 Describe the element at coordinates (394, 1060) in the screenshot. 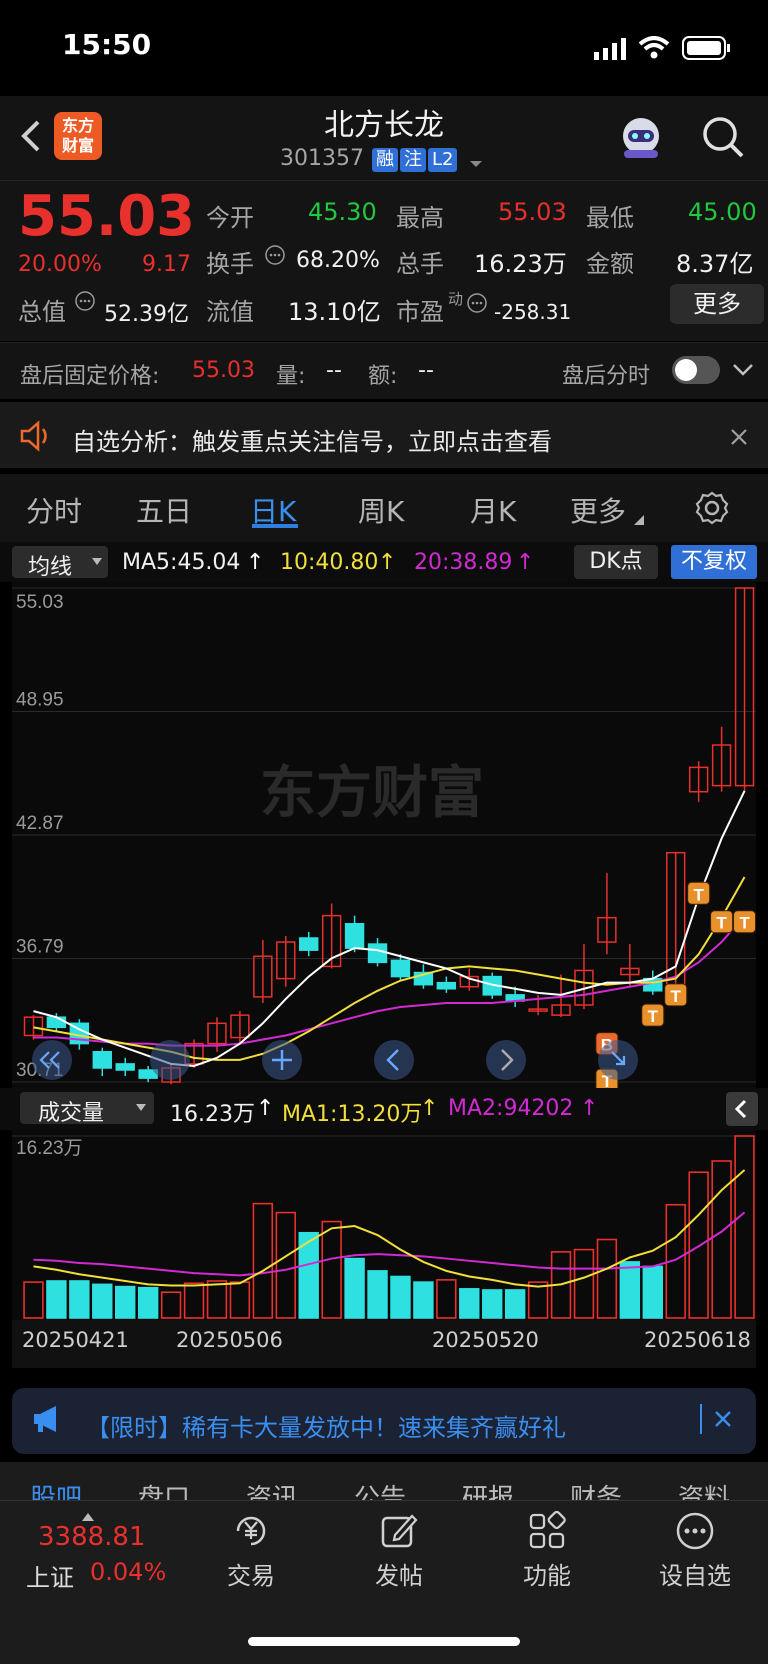

I see `back-icon` at that location.